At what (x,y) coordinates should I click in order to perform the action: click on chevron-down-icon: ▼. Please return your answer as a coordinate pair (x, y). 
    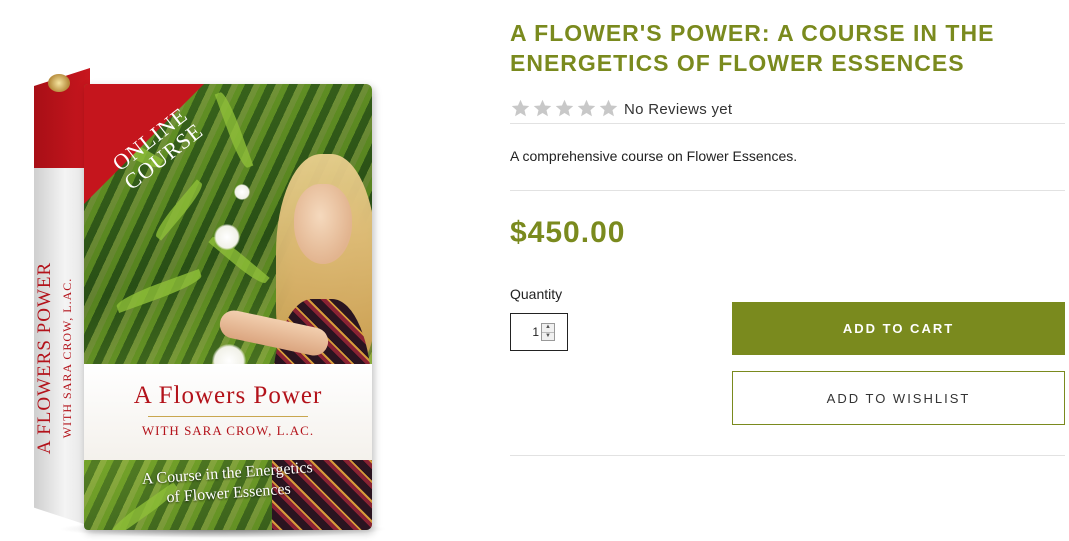
    Looking at the image, I should click on (548, 335).